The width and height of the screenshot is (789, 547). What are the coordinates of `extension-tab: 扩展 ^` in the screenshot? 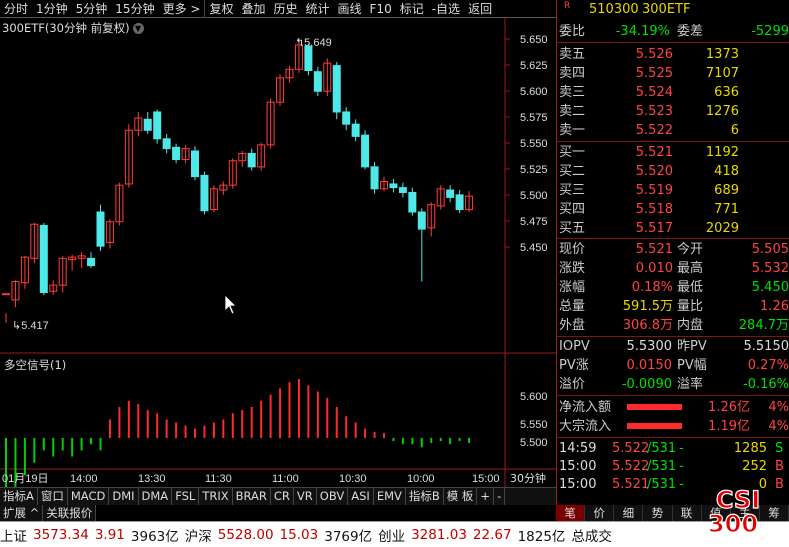 It's located at (22, 513).